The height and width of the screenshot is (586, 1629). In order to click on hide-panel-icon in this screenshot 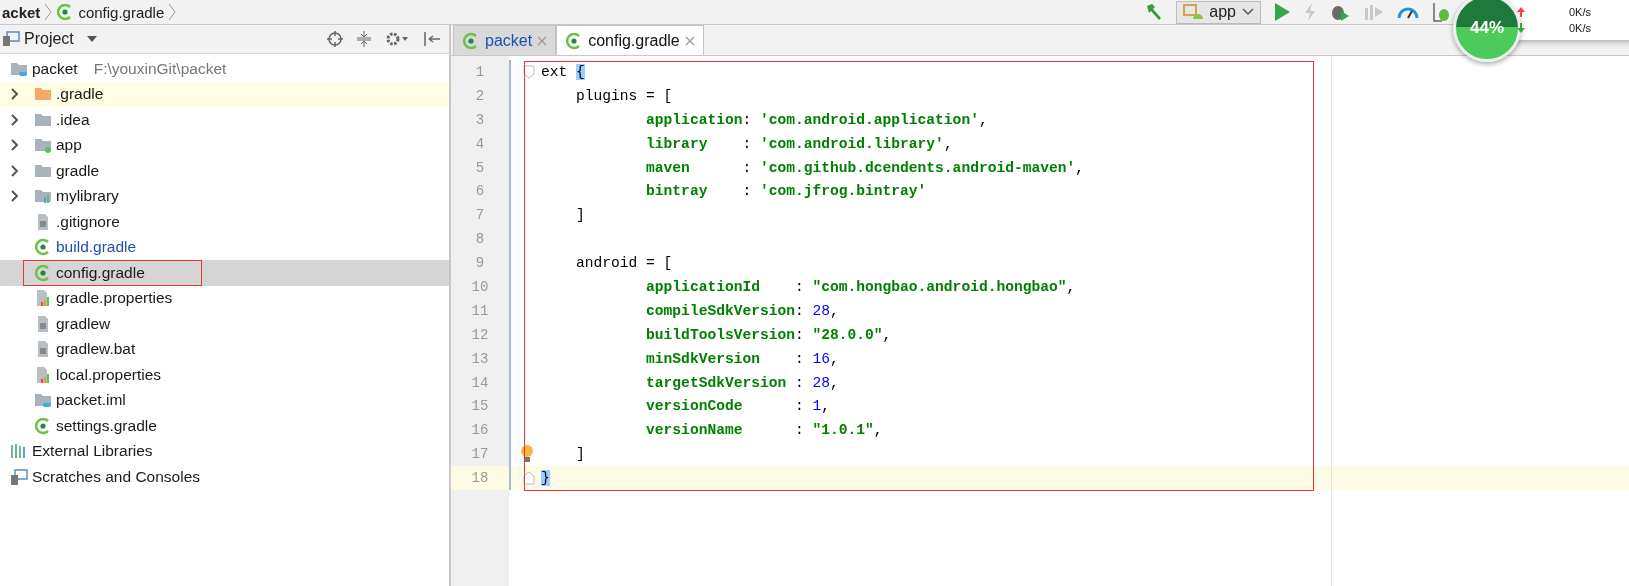, I will do `click(432, 39)`.